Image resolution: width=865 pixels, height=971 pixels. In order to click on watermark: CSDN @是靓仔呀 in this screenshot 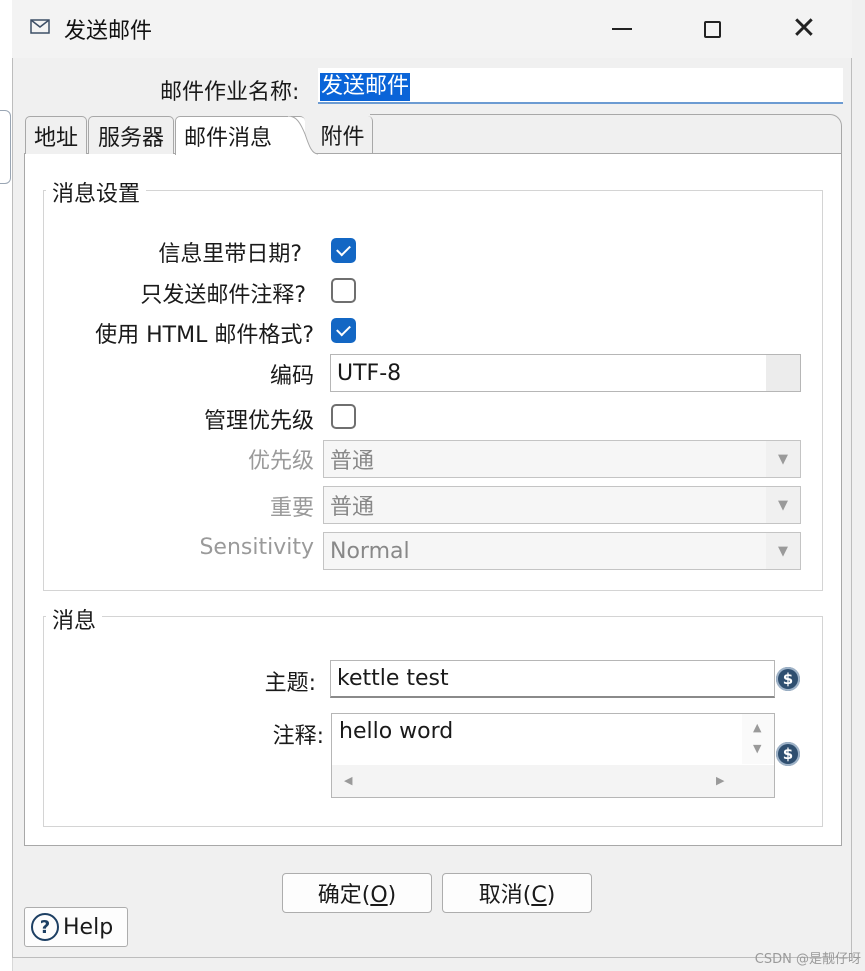, I will do `click(807, 959)`.